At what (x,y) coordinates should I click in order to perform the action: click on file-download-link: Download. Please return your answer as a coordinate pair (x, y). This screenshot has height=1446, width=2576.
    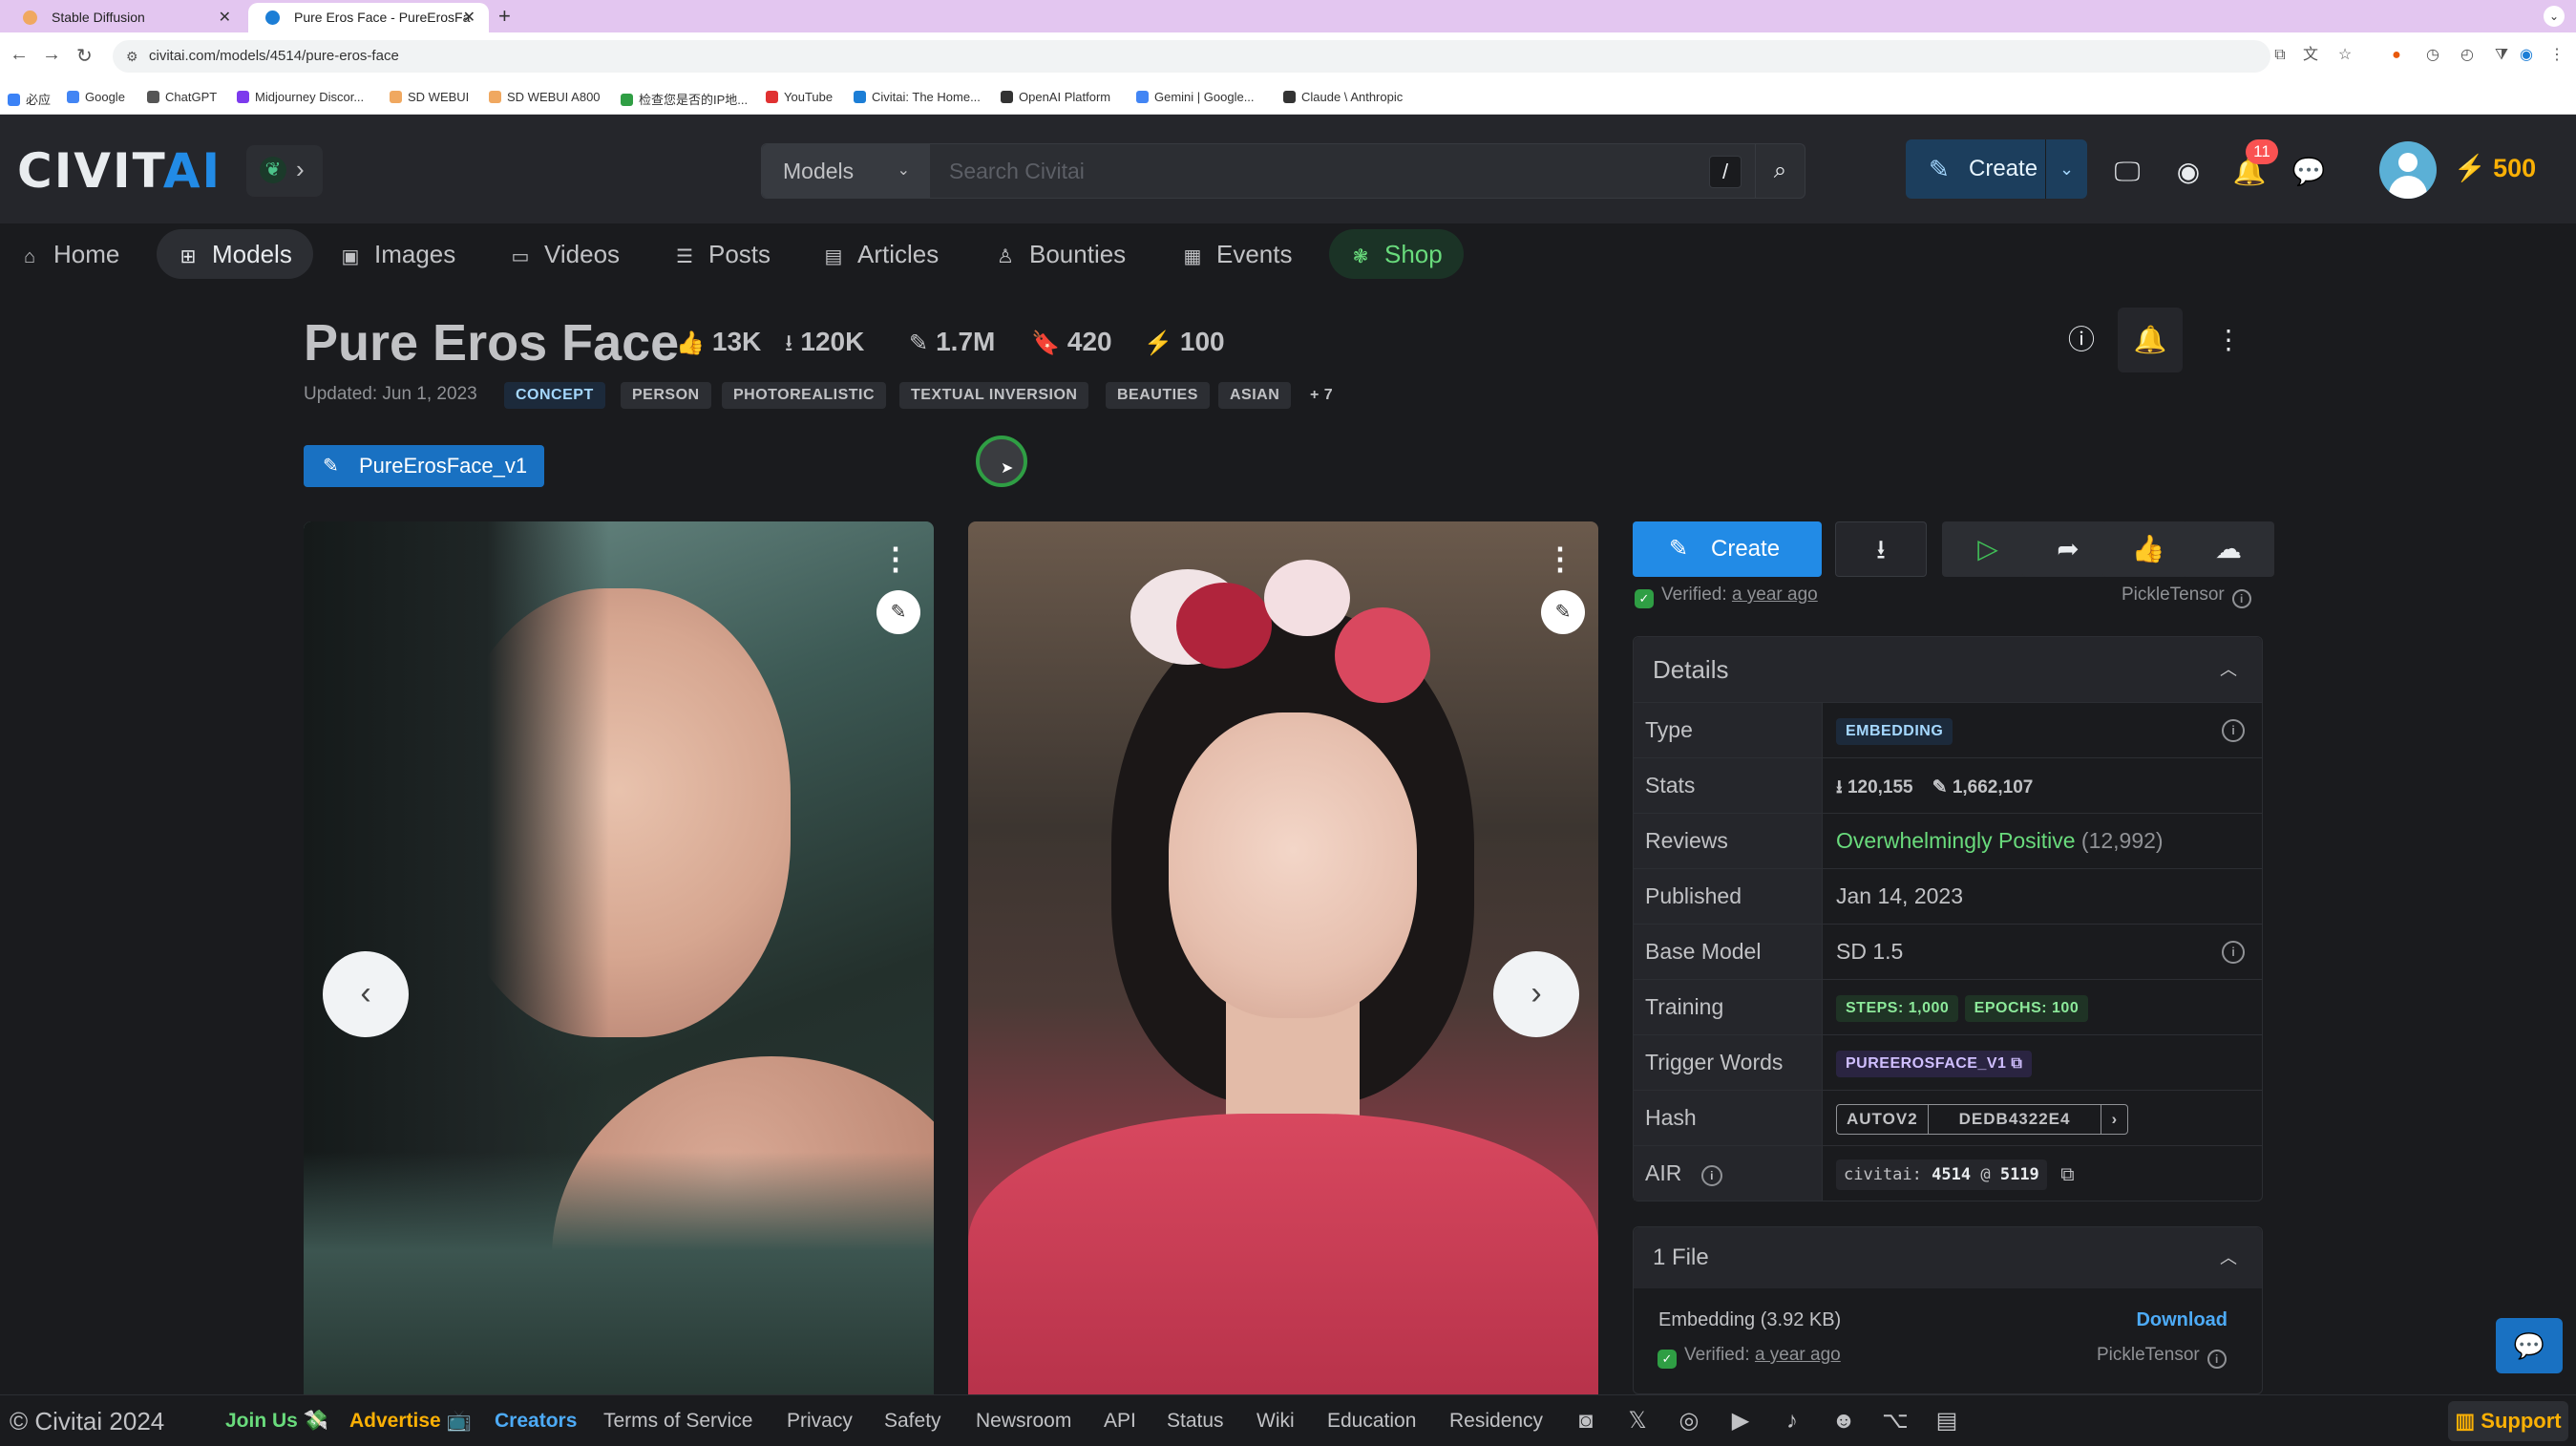
    Looking at the image, I should click on (2182, 1320).